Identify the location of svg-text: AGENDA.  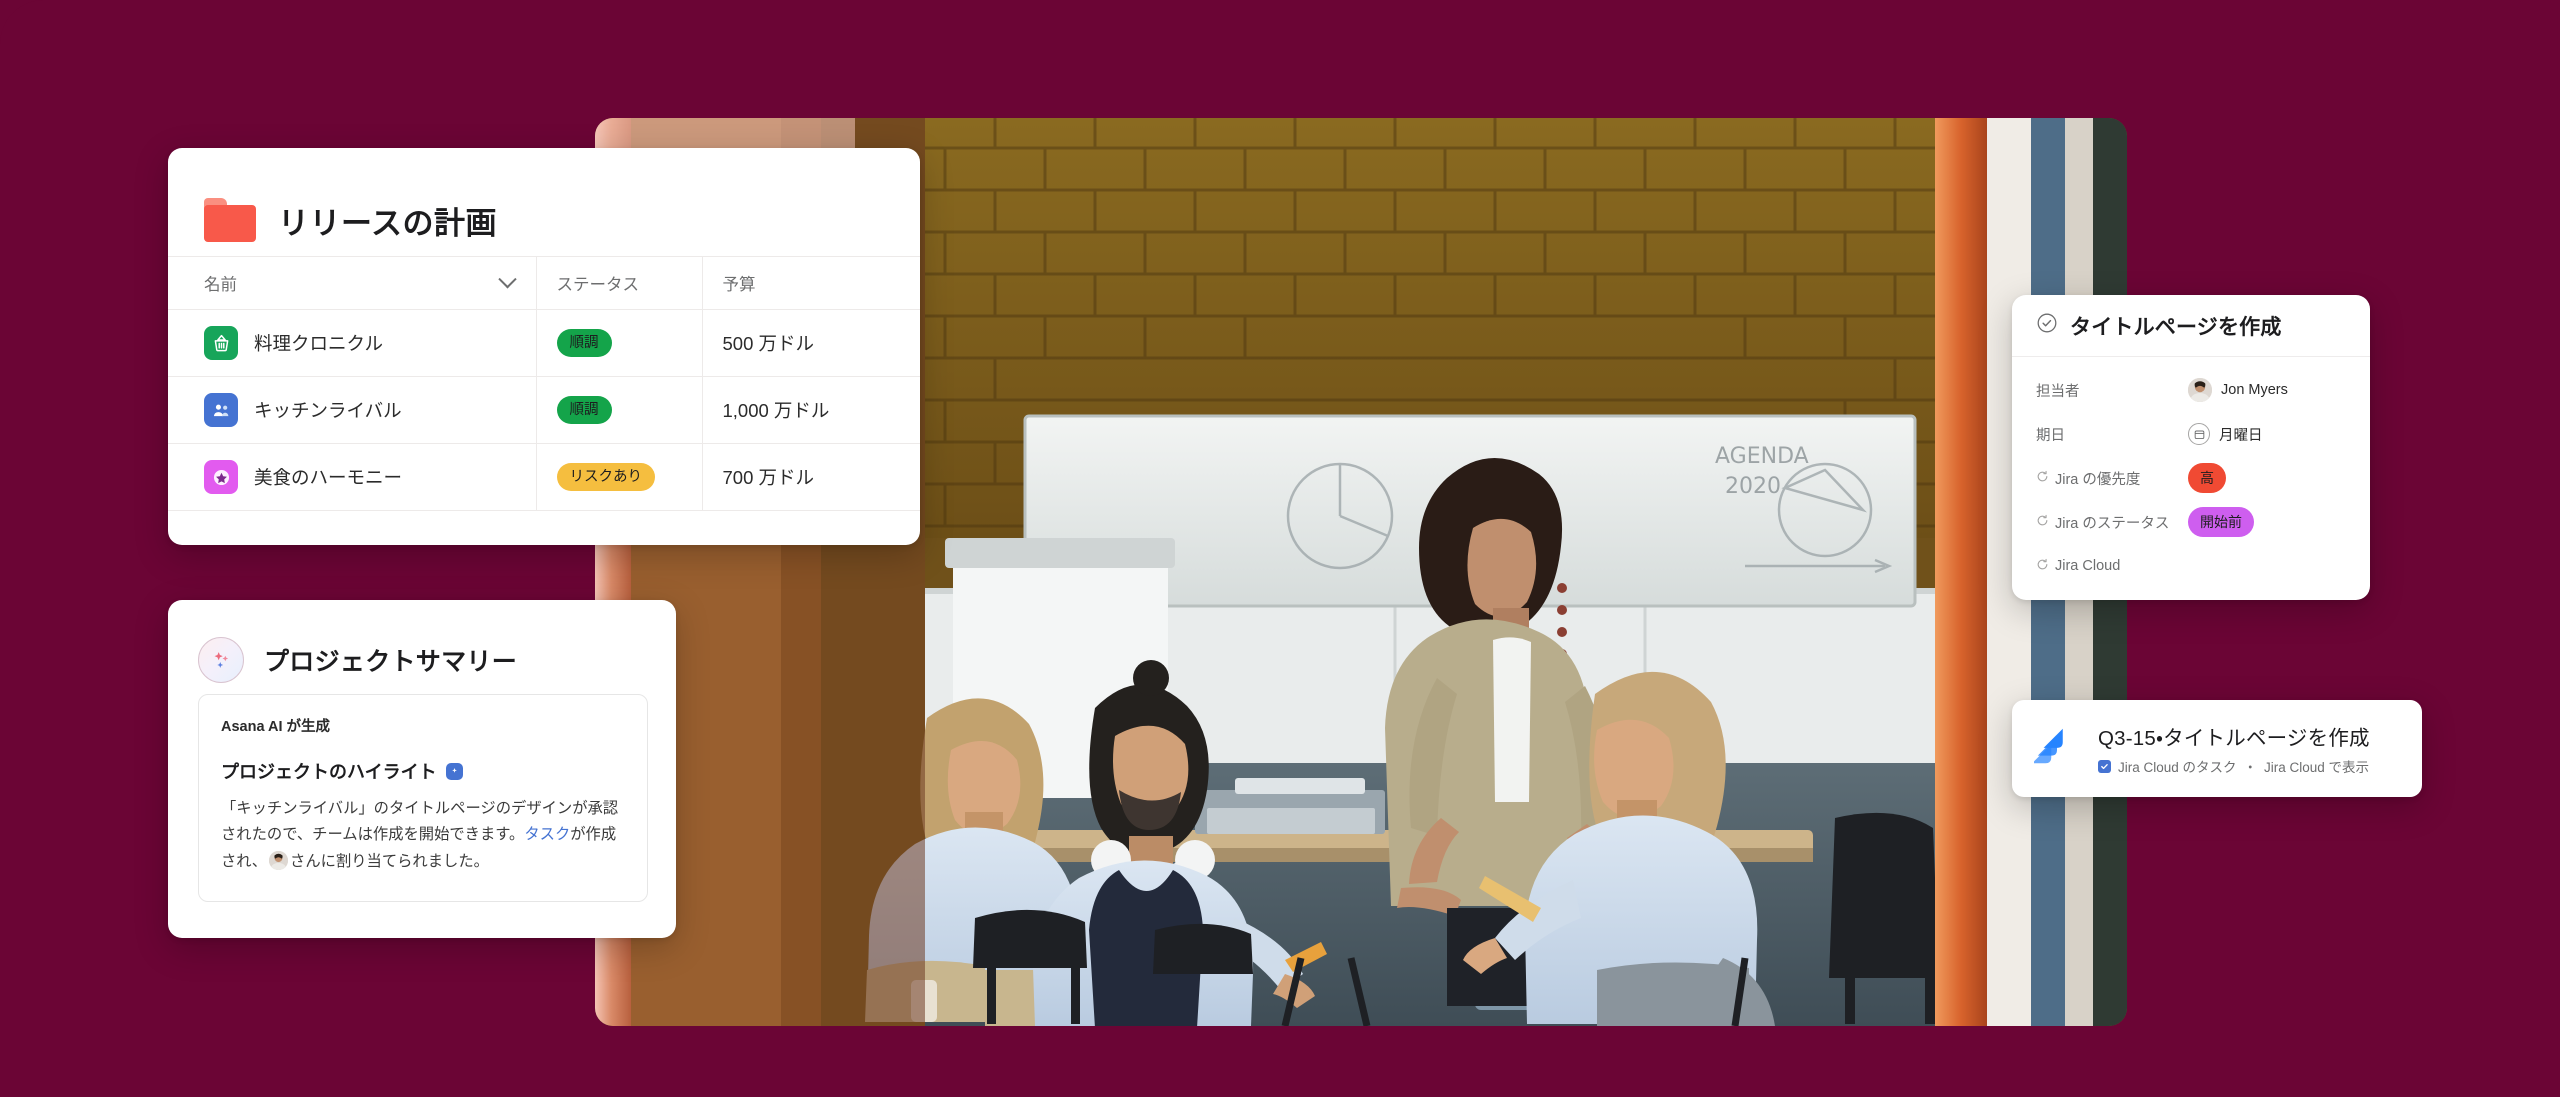
(1762, 456).